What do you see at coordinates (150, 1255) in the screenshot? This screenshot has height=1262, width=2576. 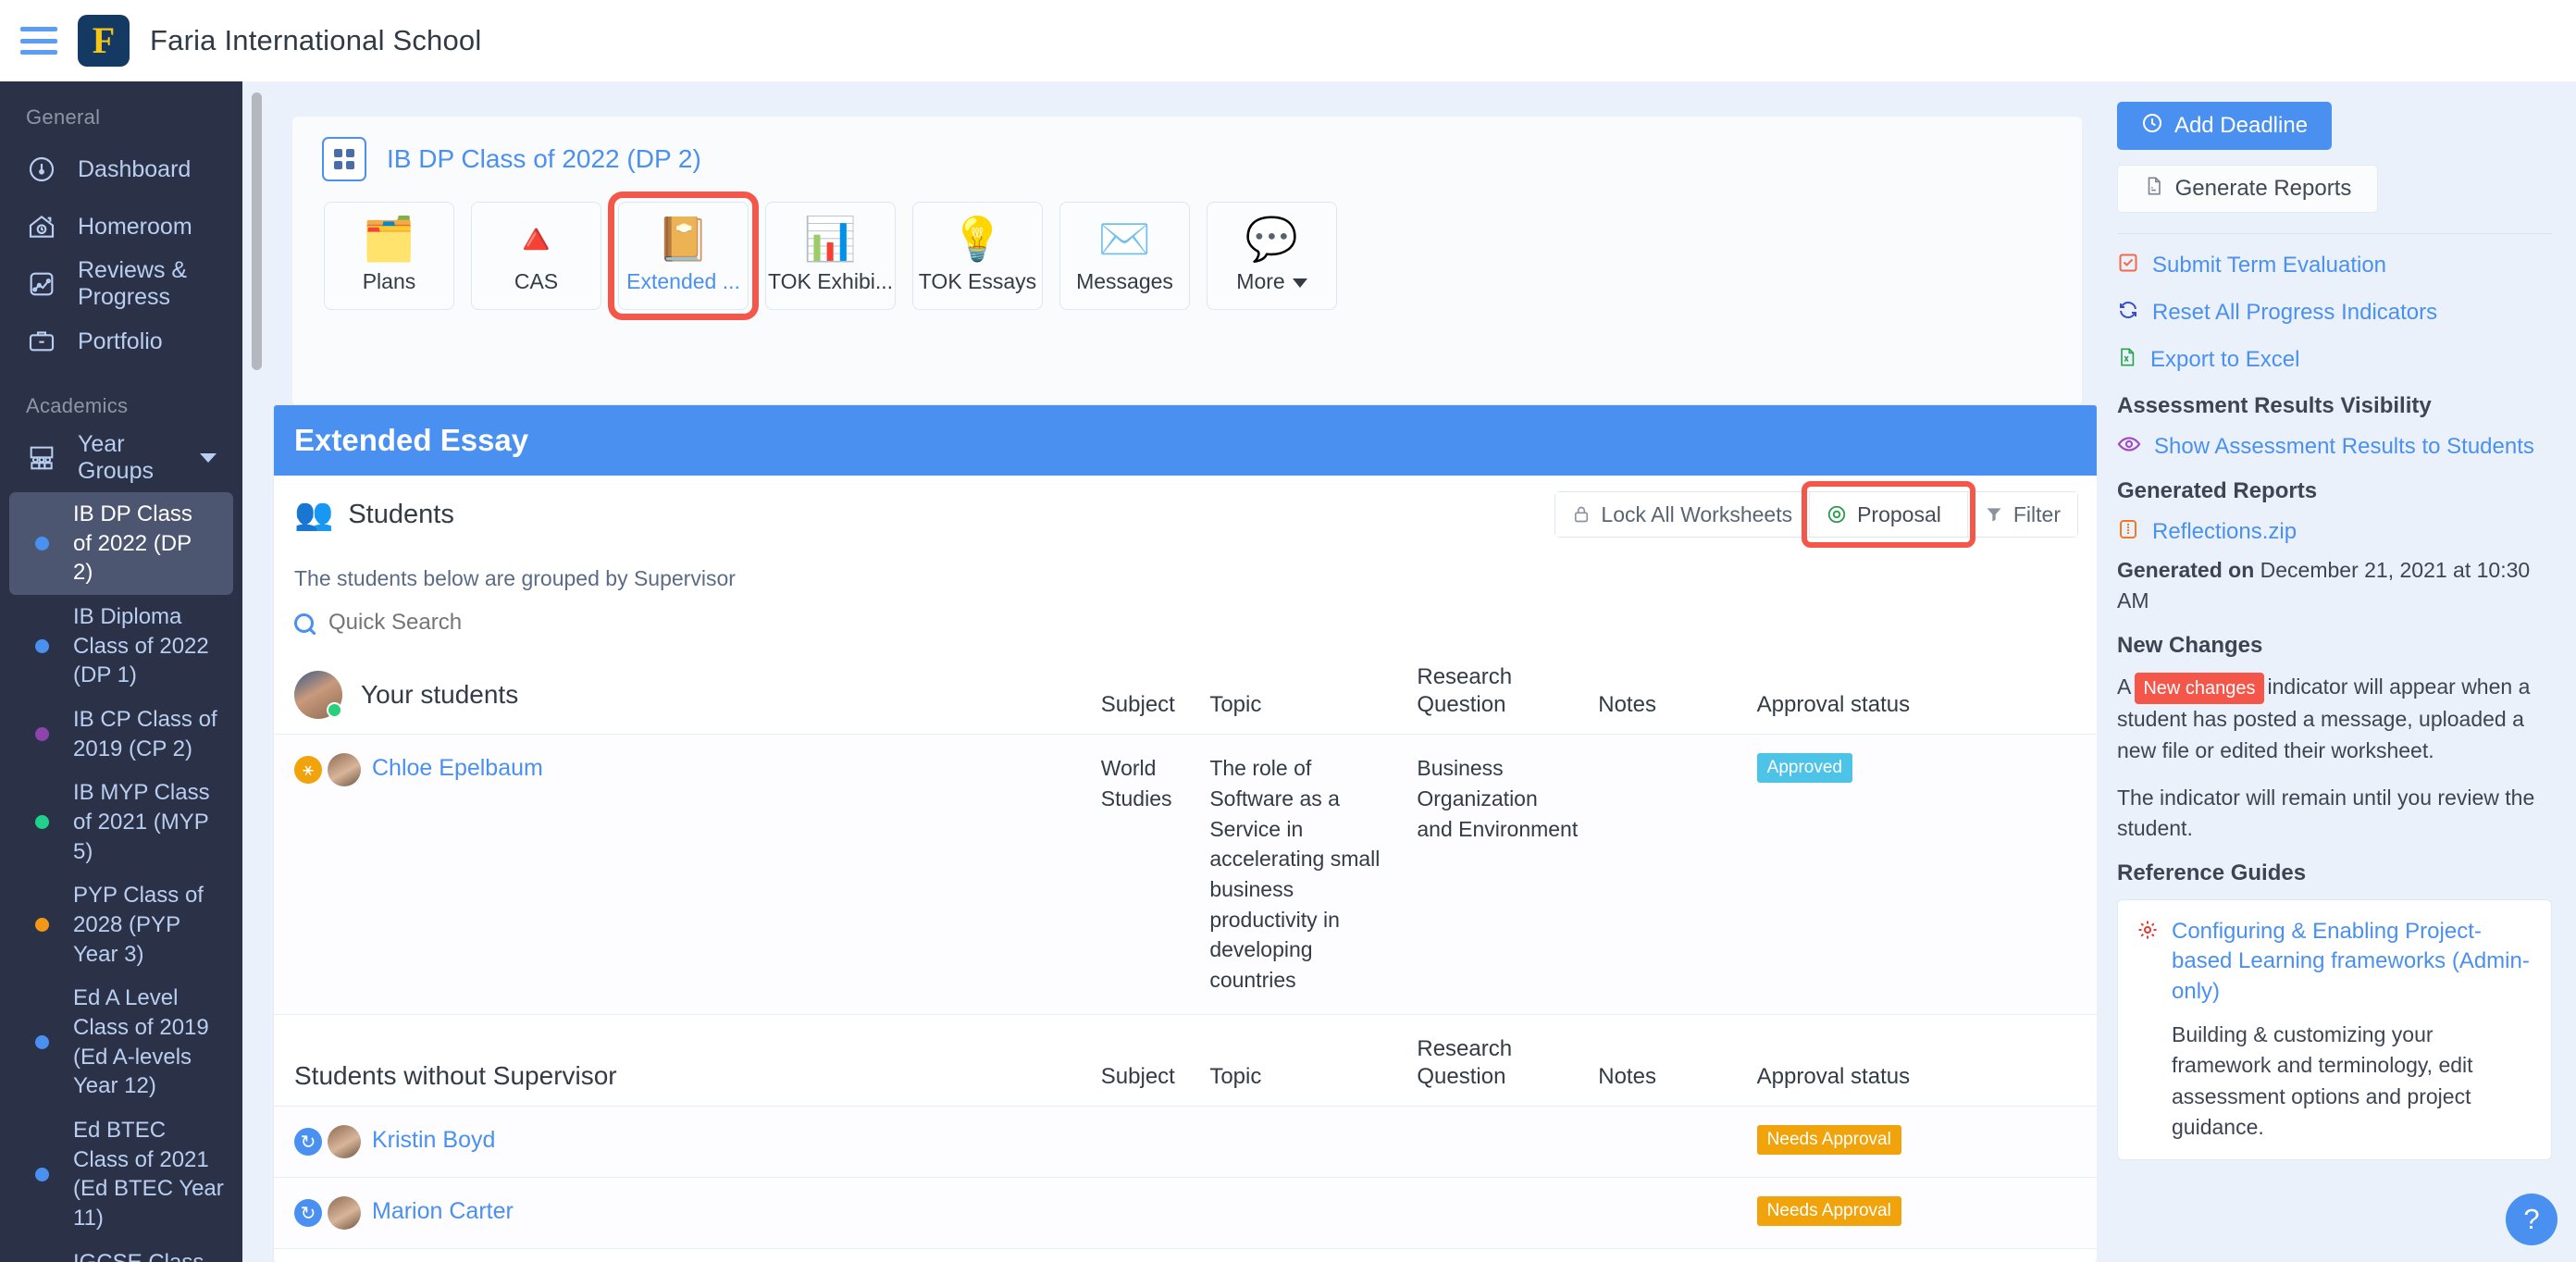 I see `year-group-label: IGCSE Class of 2021 (CAIE IGCSE Year 10)` at bounding box center [150, 1255].